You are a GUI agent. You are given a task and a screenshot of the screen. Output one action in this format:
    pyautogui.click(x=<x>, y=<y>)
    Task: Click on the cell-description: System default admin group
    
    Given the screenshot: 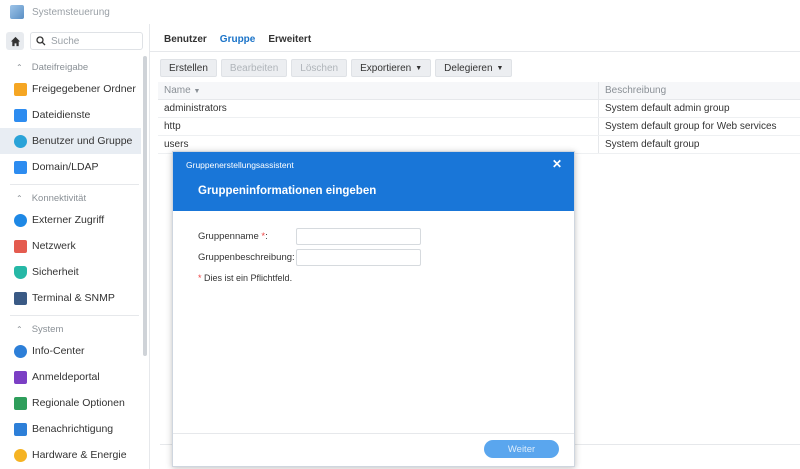 What is the action you would take?
    pyautogui.click(x=699, y=108)
    